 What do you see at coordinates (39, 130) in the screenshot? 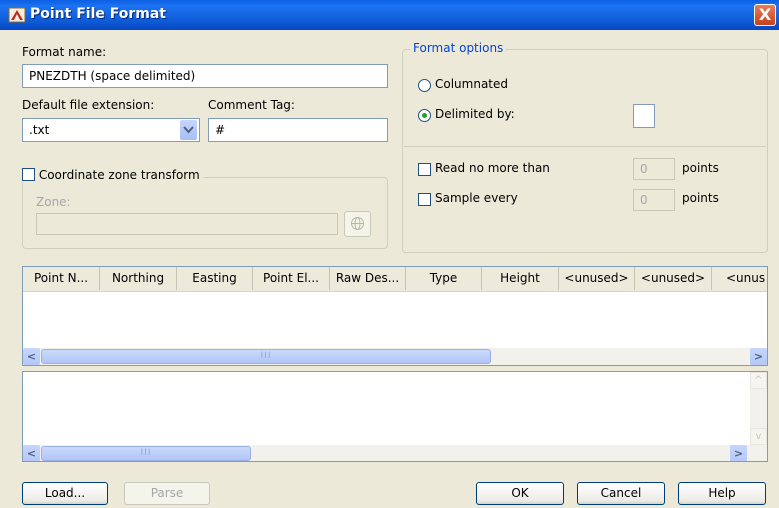
I see `default-extension-value: .txt` at bounding box center [39, 130].